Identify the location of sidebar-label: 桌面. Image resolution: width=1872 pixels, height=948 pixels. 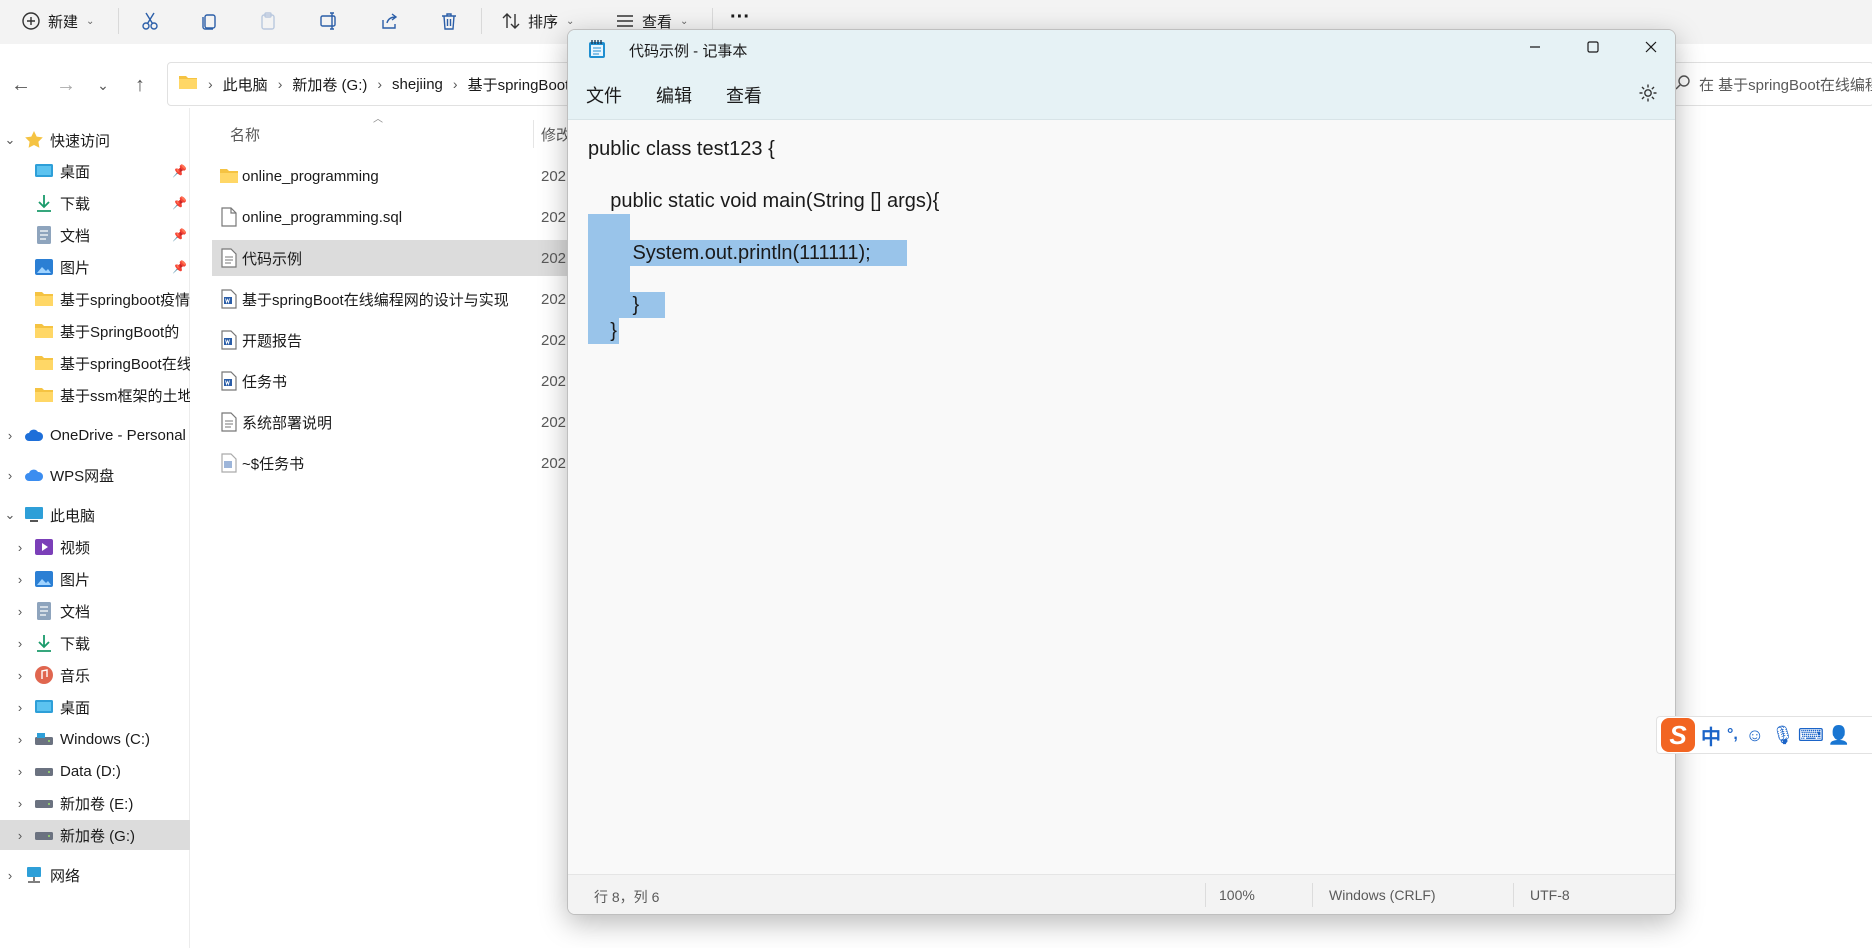
(75, 708).